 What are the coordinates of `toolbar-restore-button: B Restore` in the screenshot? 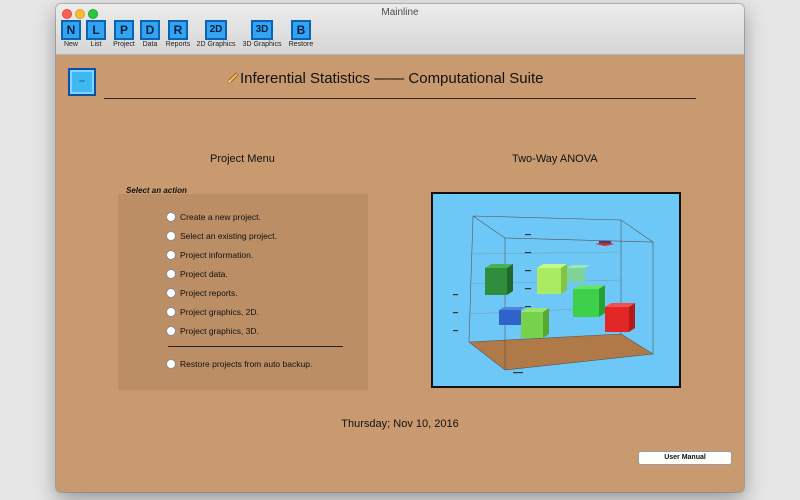 It's located at (301, 34).